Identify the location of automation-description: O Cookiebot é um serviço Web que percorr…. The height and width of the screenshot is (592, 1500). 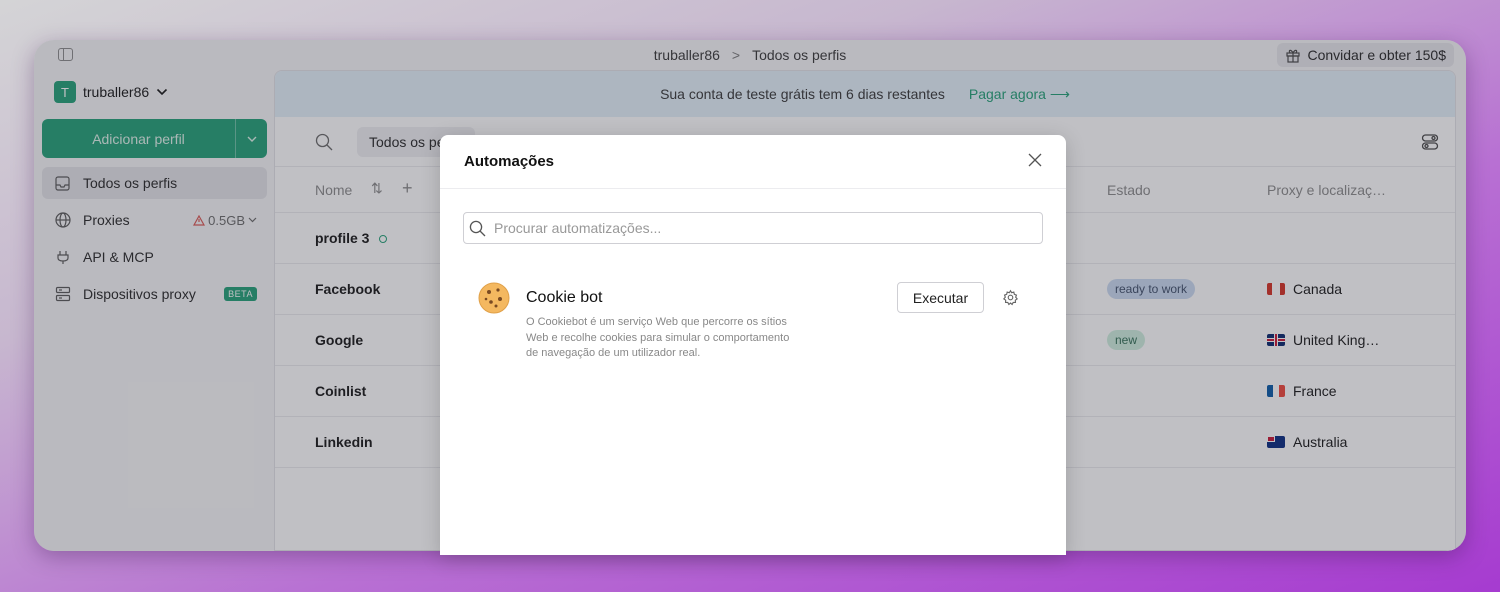
(658, 338).